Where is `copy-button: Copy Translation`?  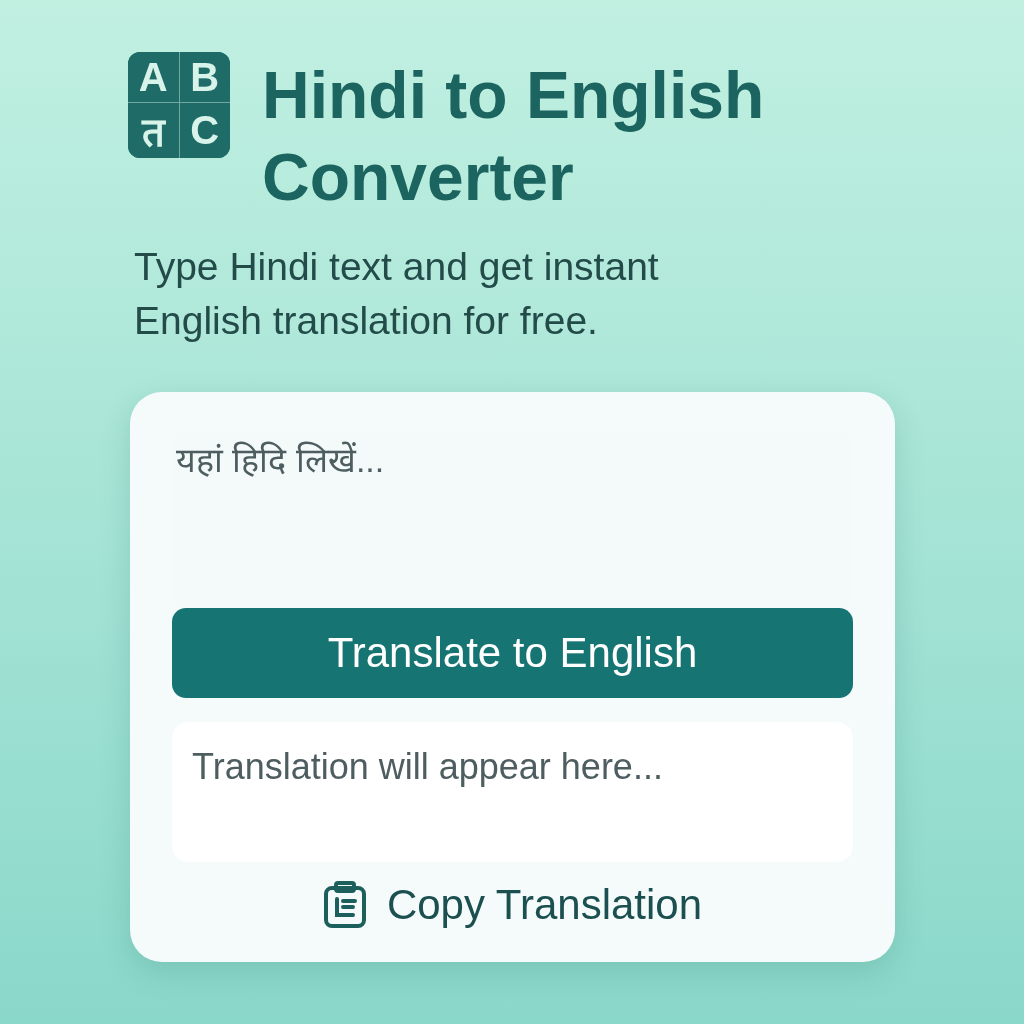 copy-button: Copy Translation is located at coordinates (512, 905).